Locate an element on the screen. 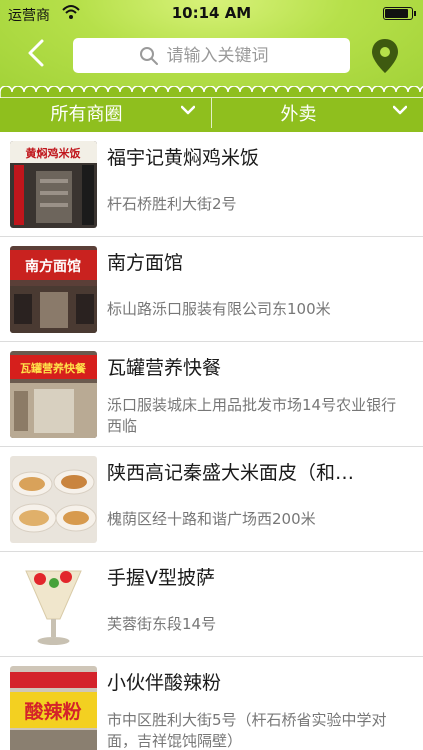  filter-takeout-label: 外卖 is located at coordinates (298, 114).